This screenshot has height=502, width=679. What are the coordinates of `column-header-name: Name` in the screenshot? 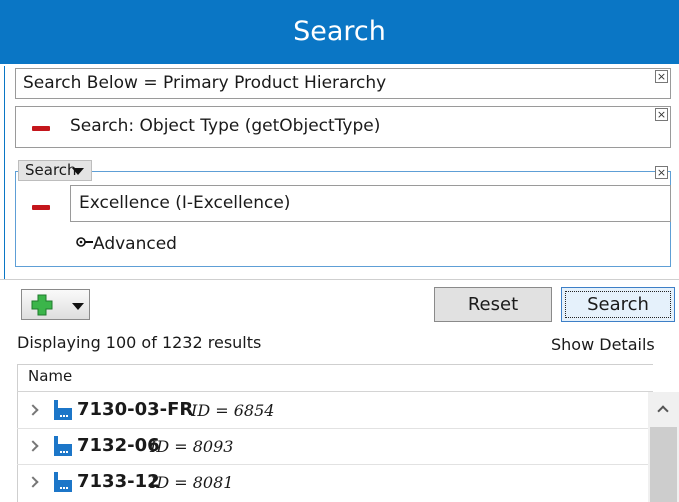 It's located at (50, 376).